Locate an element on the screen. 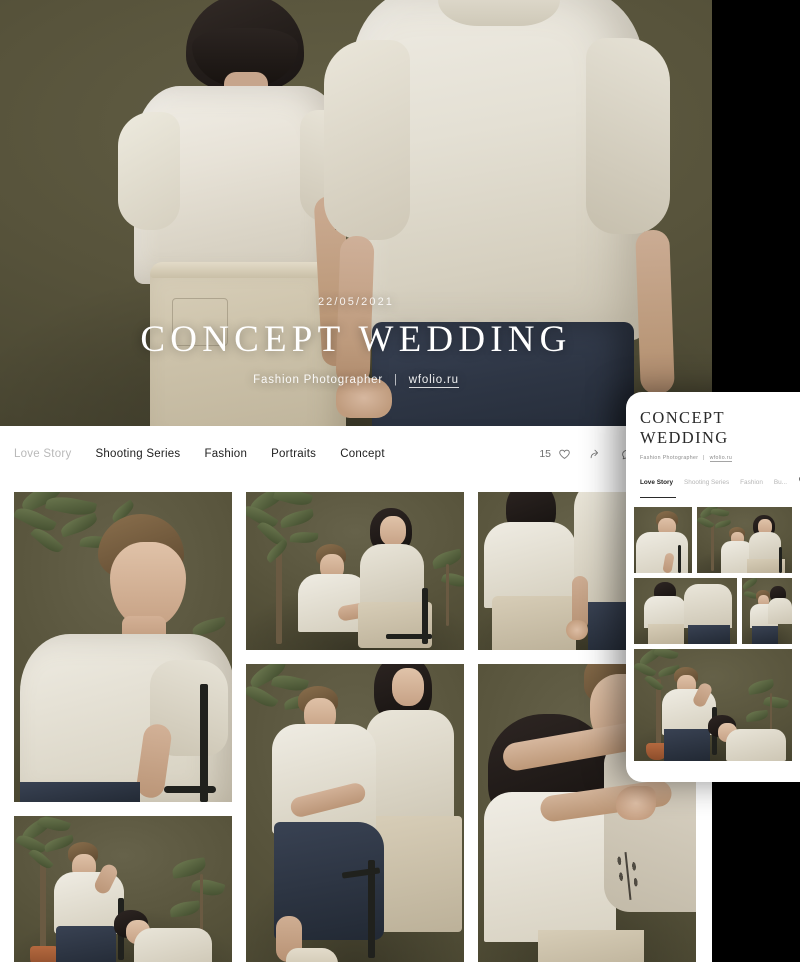  share-icon is located at coordinates (596, 454).